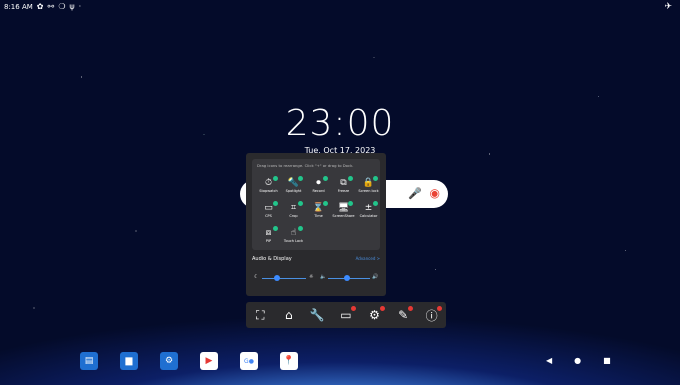  I want to click on clock-time: 23:00, so click(340, 123).